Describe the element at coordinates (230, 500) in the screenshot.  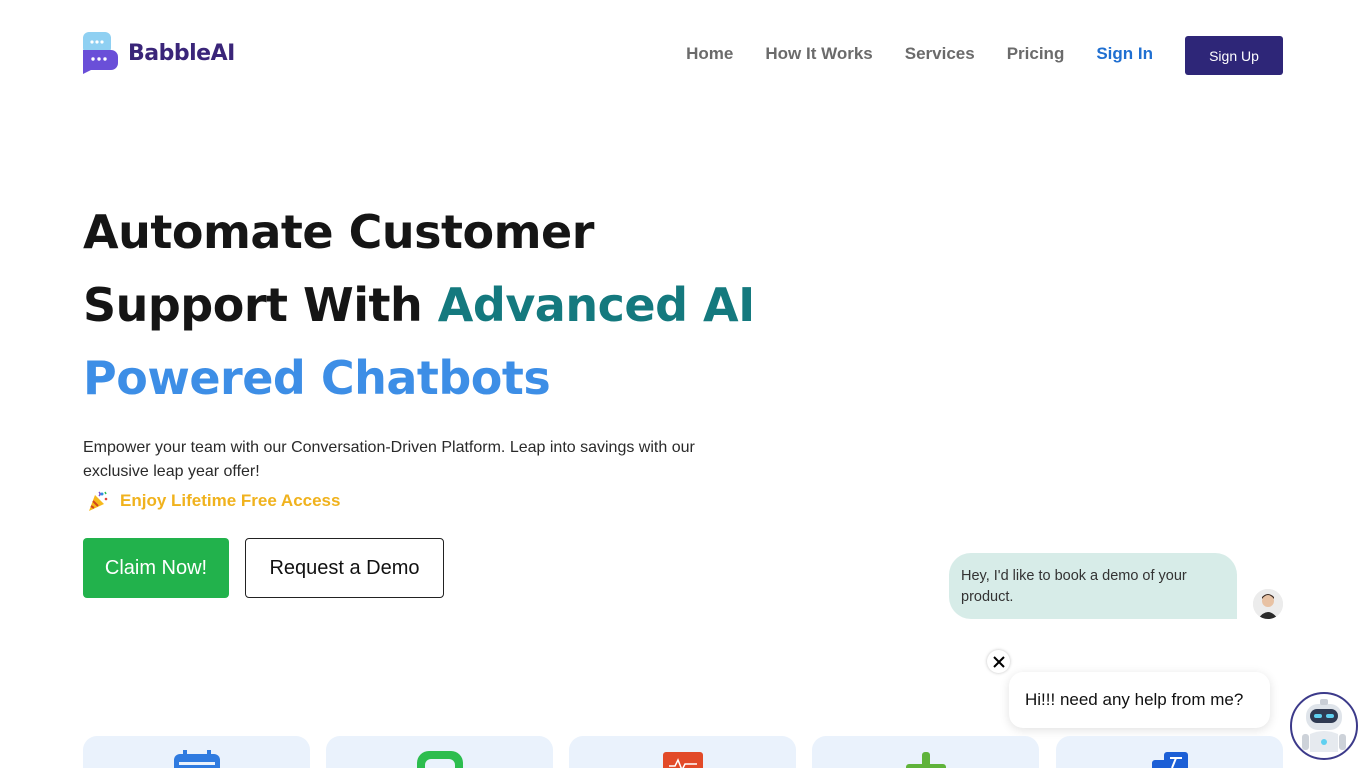
I see `offer-text: Enjoy Lifetime Free Access` at that location.